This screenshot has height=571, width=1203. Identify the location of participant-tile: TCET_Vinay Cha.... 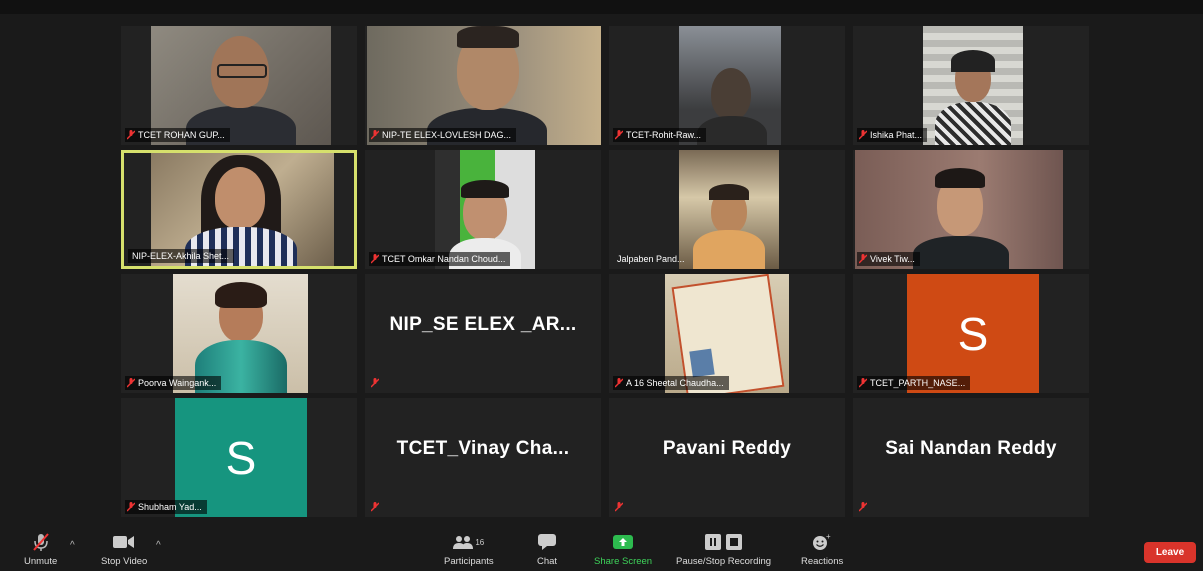
(483, 457).